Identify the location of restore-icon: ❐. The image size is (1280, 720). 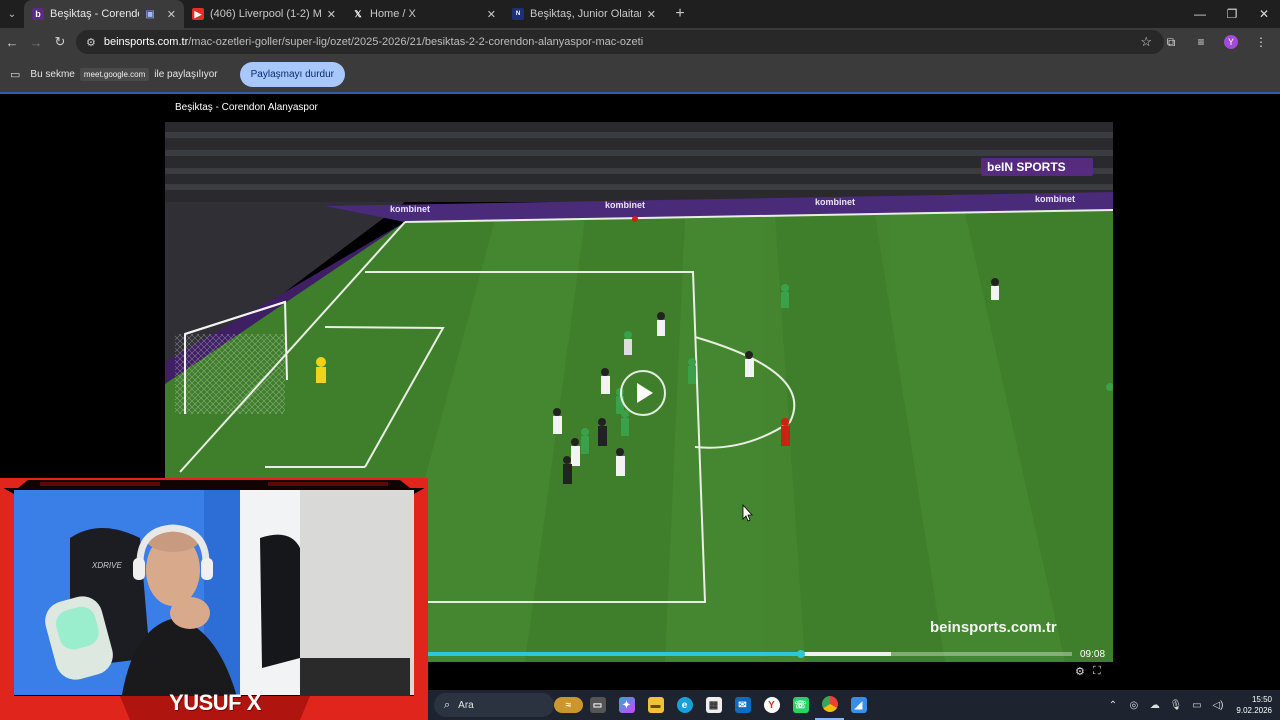
(1232, 14).